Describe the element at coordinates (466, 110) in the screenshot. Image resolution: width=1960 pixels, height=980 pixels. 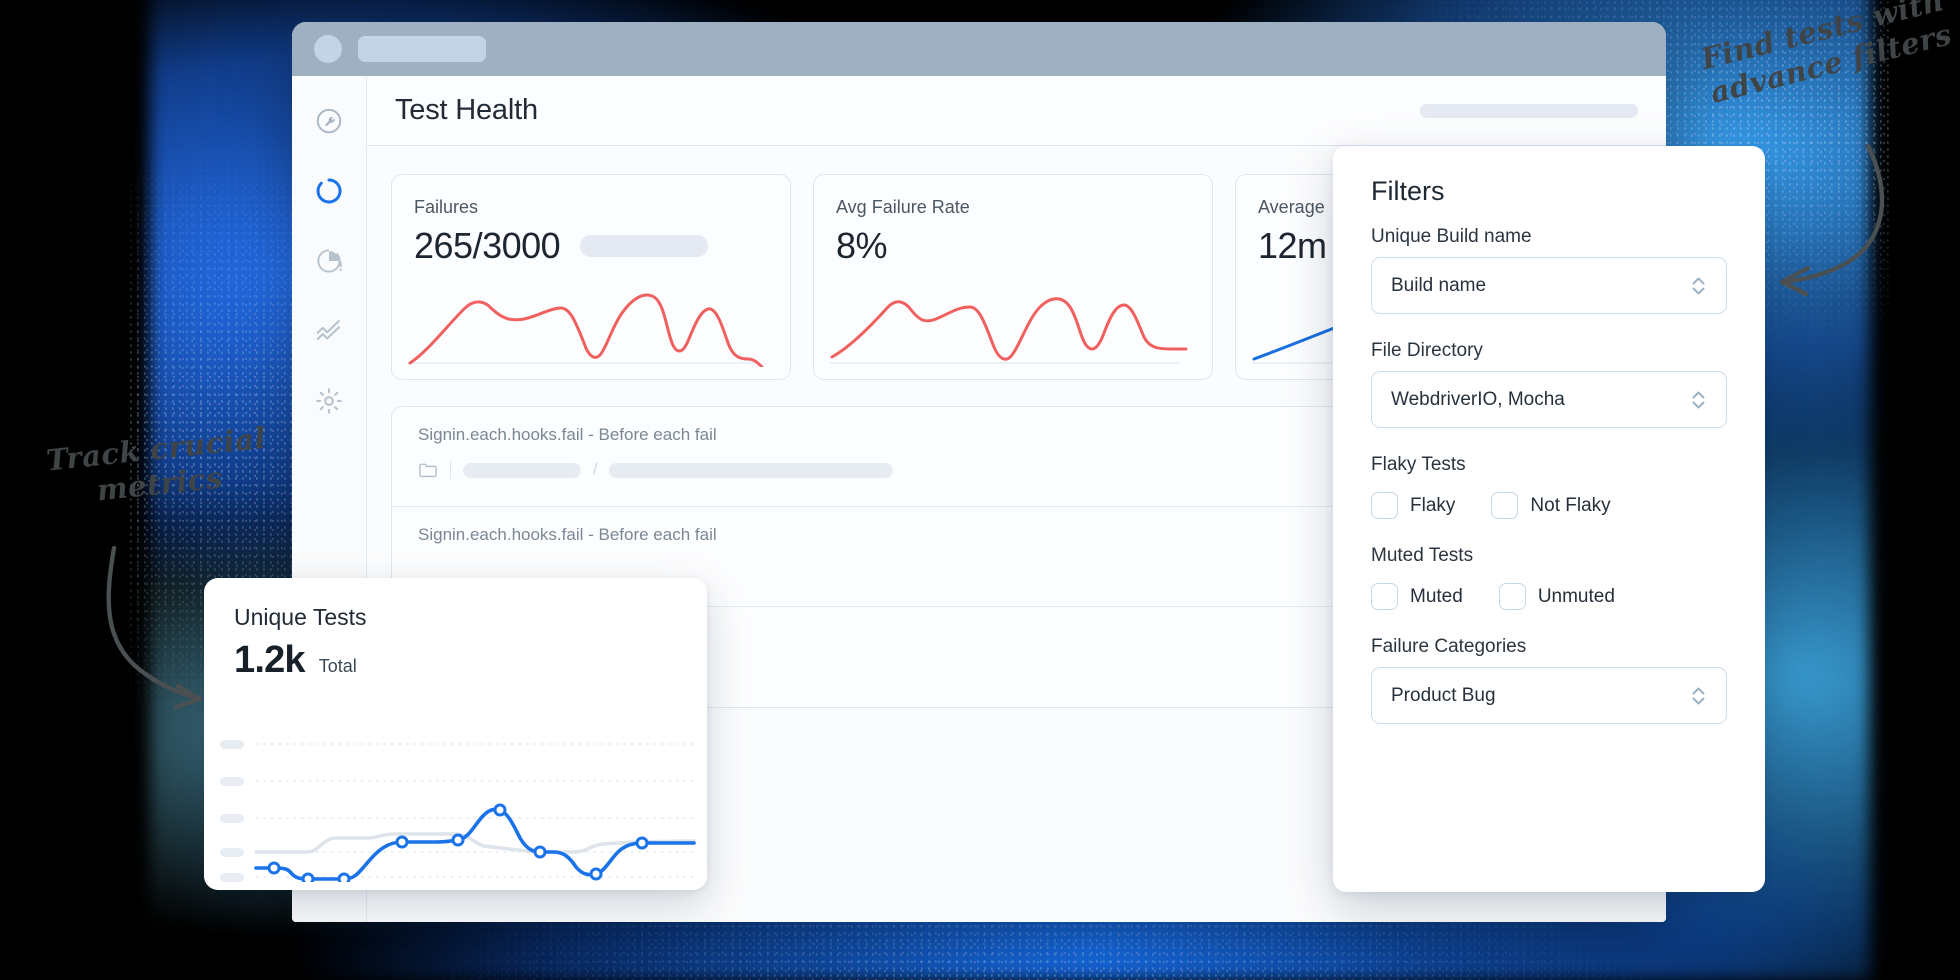
I see `page-title: Test Health` at that location.